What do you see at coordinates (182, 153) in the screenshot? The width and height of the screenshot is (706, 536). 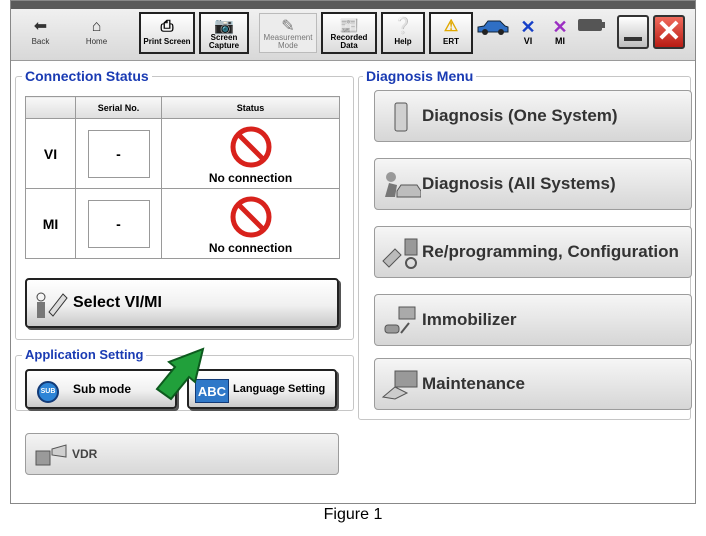 I see `table-row: VI - No connection` at bounding box center [182, 153].